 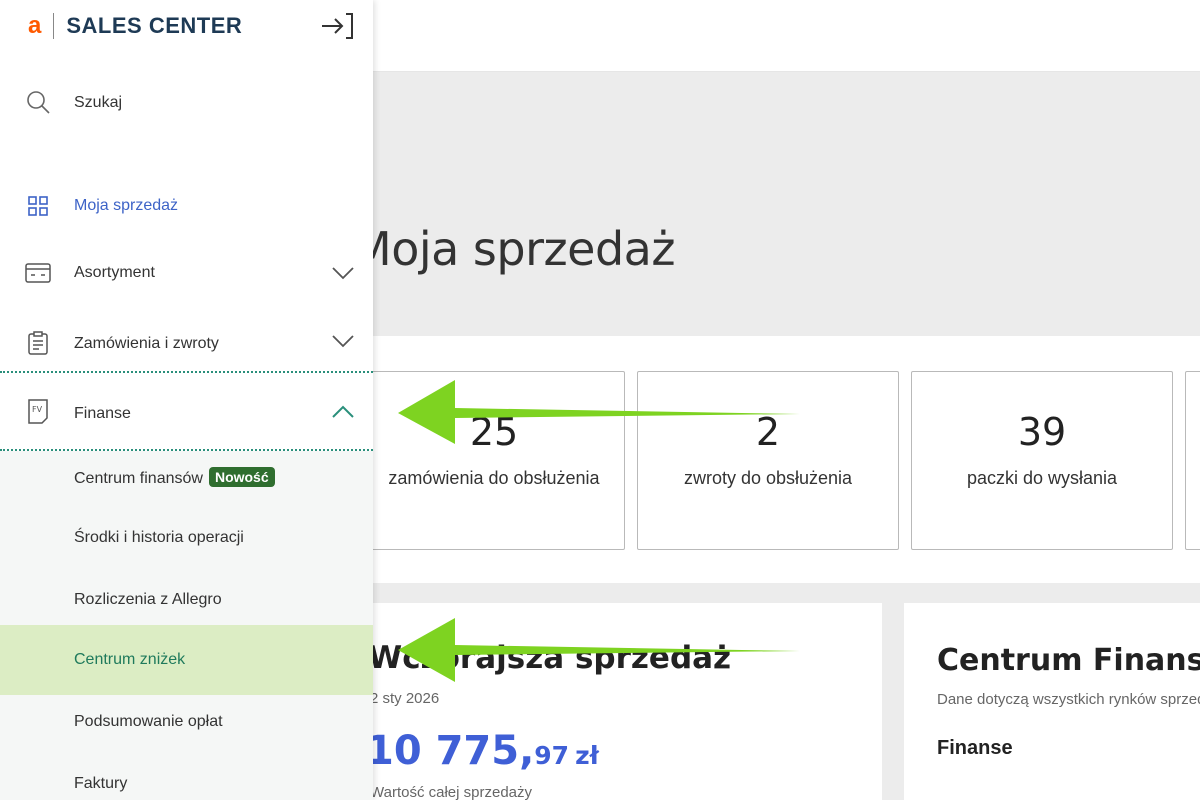 I want to click on sidebar-subitem-text: Centrum finansów, so click(x=138, y=478).